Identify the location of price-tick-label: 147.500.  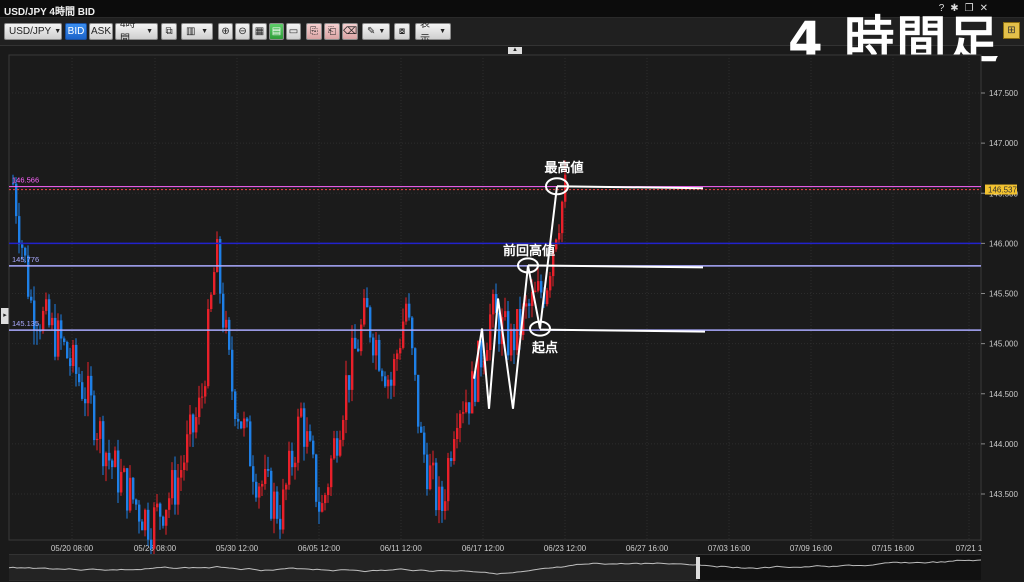
(1003, 93).